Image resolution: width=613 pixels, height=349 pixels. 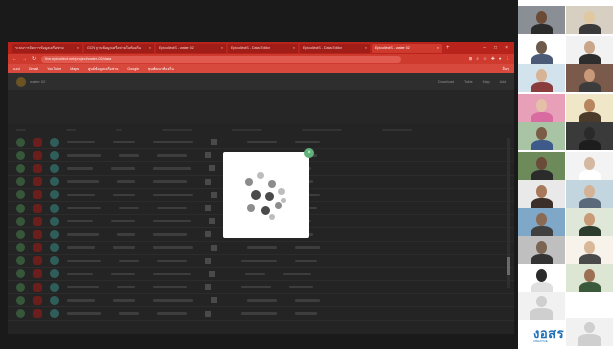 I want to click on bookmark-item: Google, so click(x=133, y=69).